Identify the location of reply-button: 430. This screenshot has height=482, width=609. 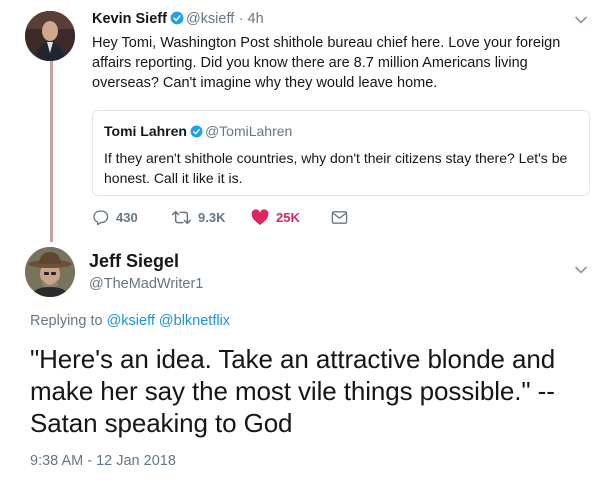
(132, 217).